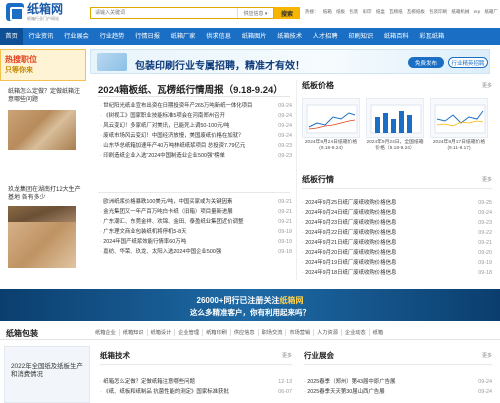  I want to click on price-more-link: 更多, so click(487, 85).